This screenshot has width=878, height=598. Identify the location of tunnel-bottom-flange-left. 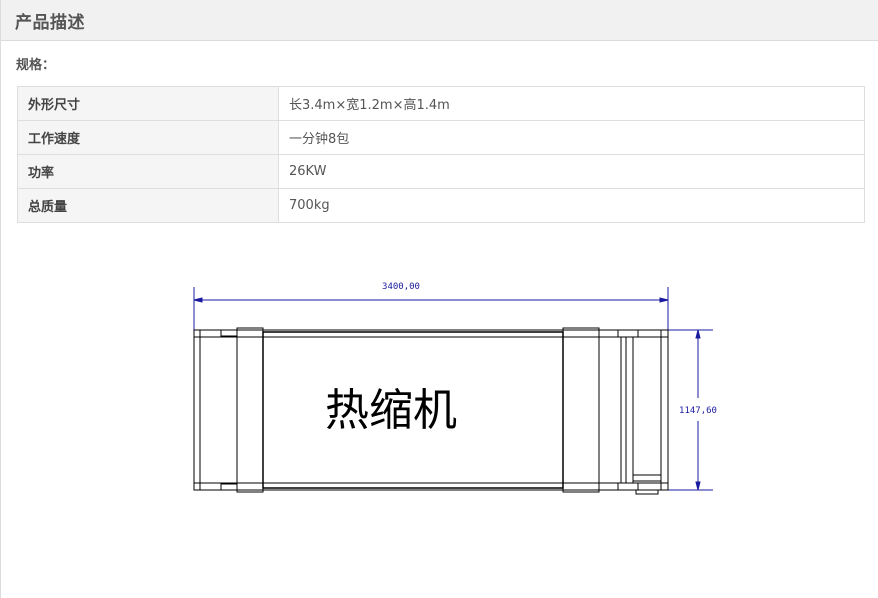
(250, 487).